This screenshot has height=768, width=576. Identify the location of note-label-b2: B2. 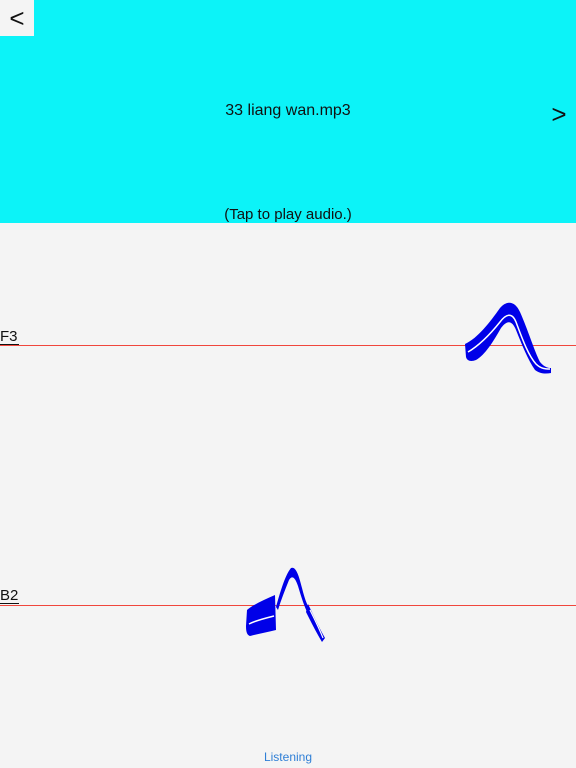
(10, 595).